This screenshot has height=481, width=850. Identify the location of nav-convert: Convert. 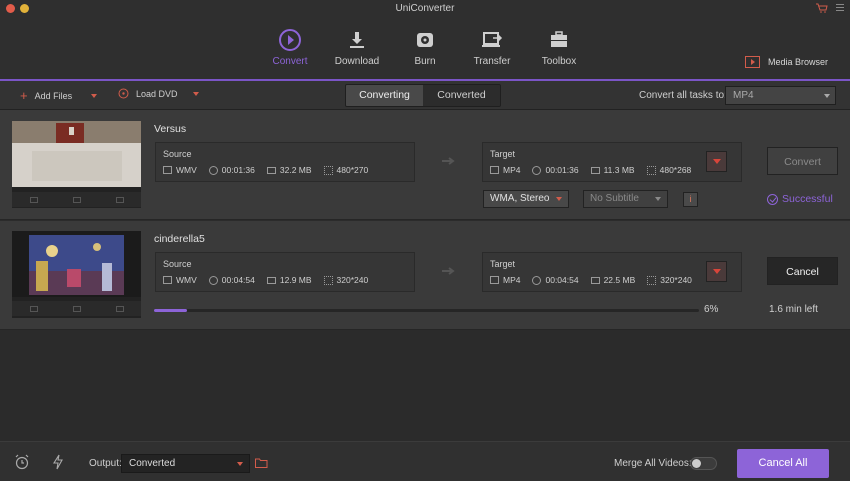
(290, 47).